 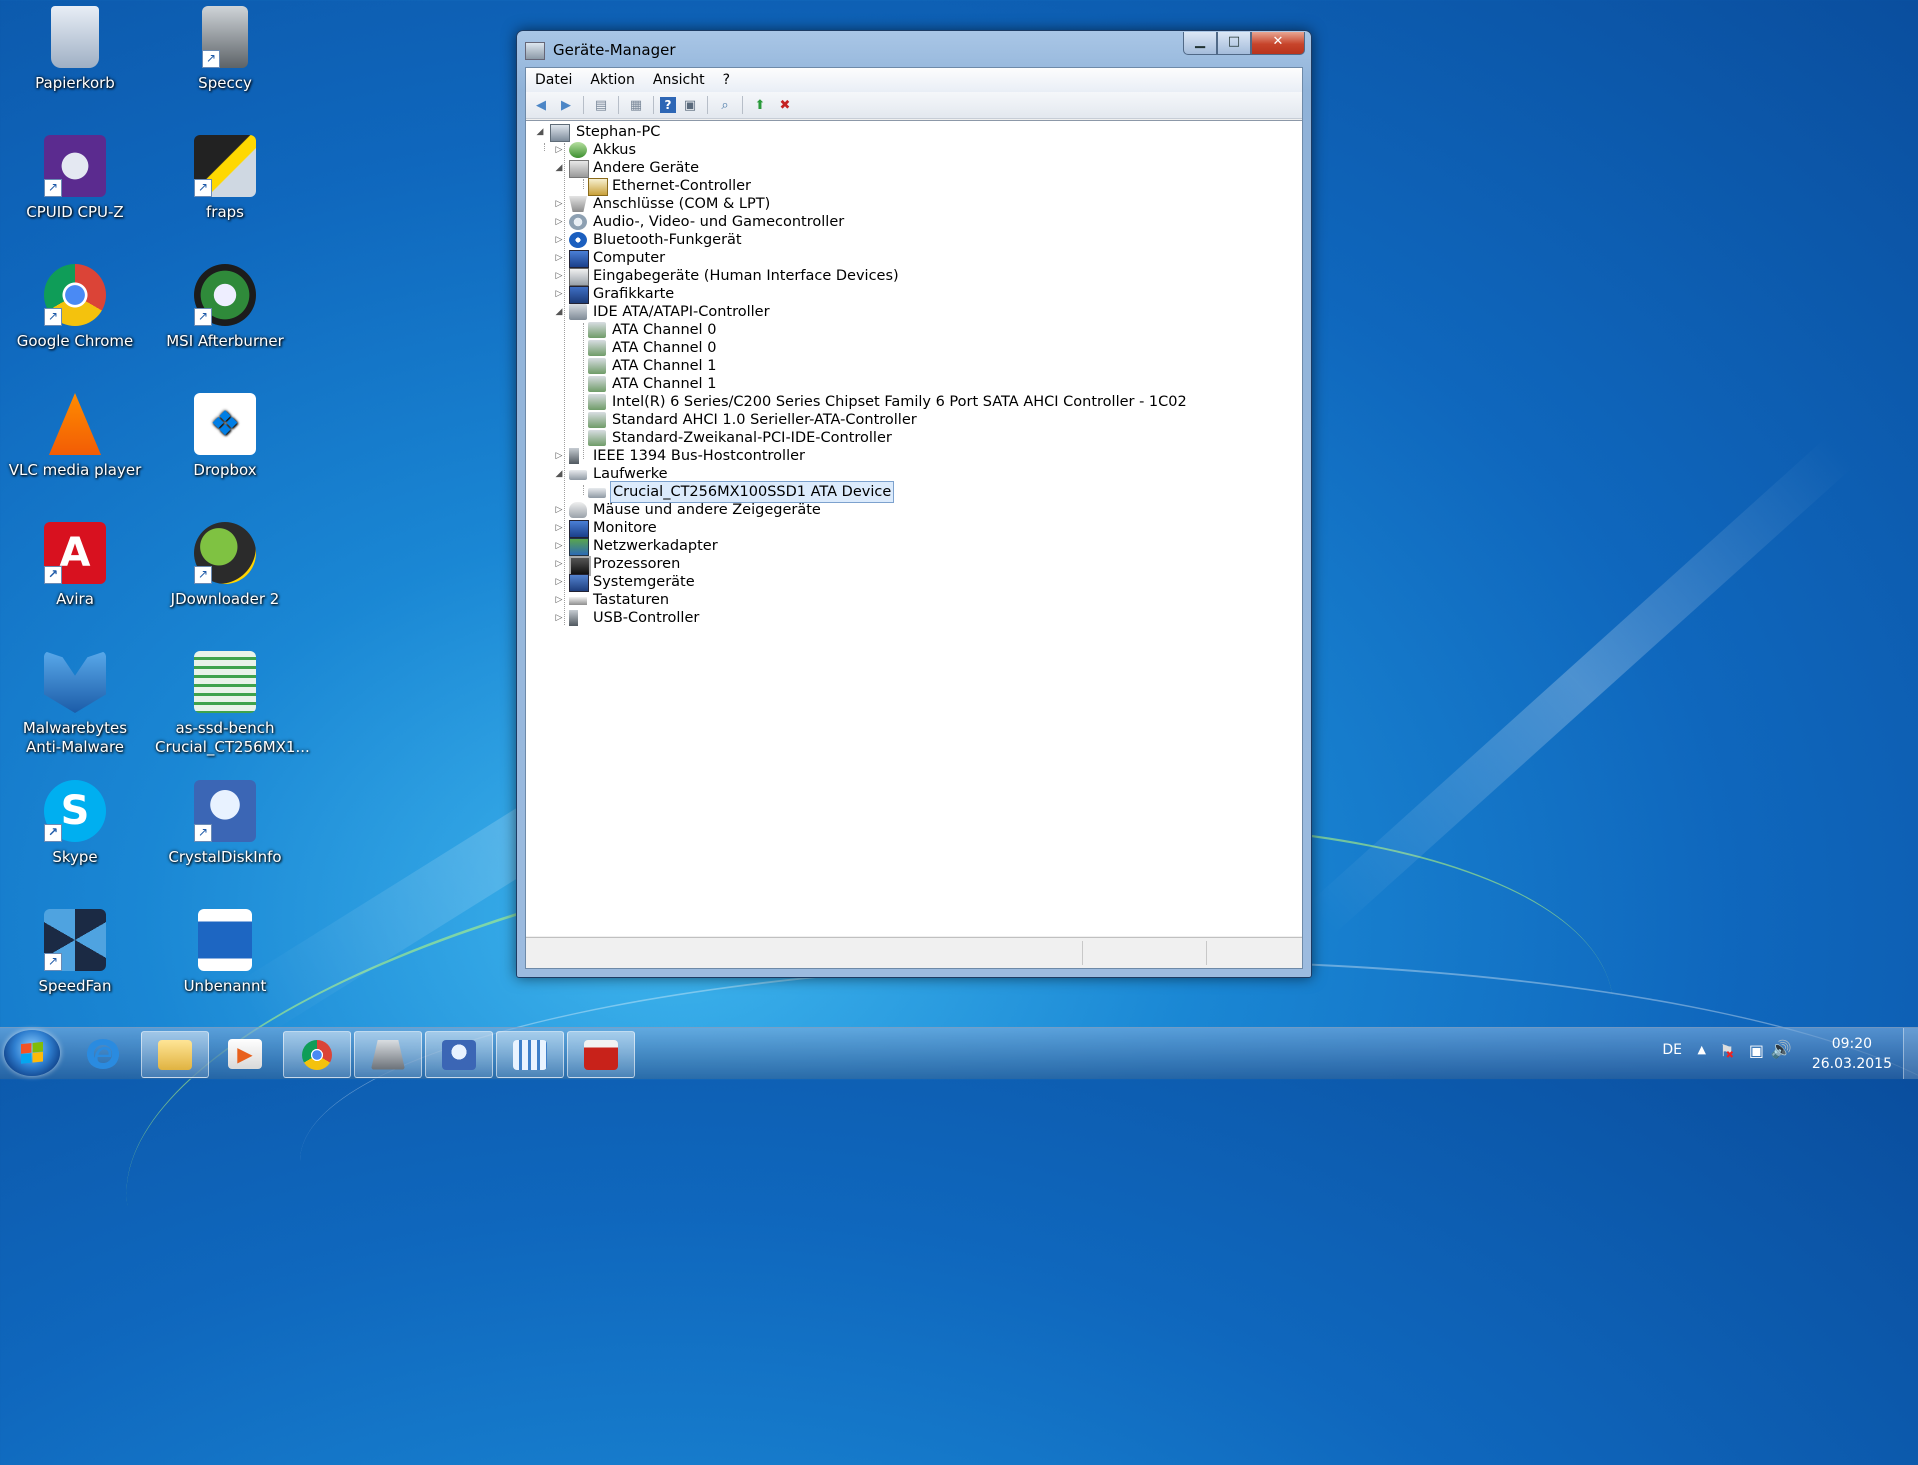 What do you see at coordinates (541, 105) in the screenshot?
I see `back-icon: ◀` at bounding box center [541, 105].